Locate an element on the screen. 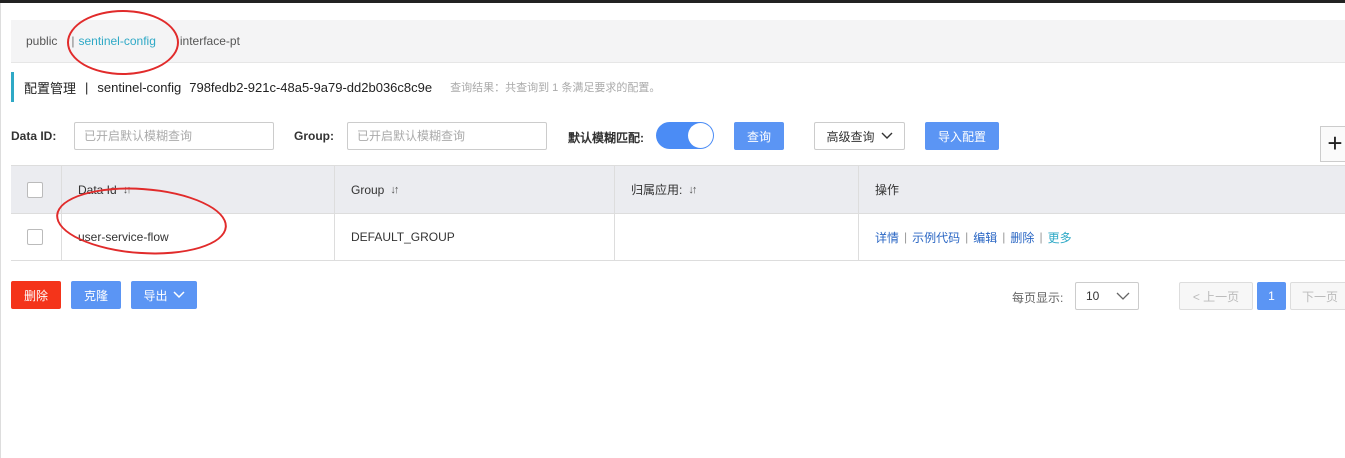 This screenshot has height=458, width=1345. row-data-id: user-service-flow is located at coordinates (198, 237).